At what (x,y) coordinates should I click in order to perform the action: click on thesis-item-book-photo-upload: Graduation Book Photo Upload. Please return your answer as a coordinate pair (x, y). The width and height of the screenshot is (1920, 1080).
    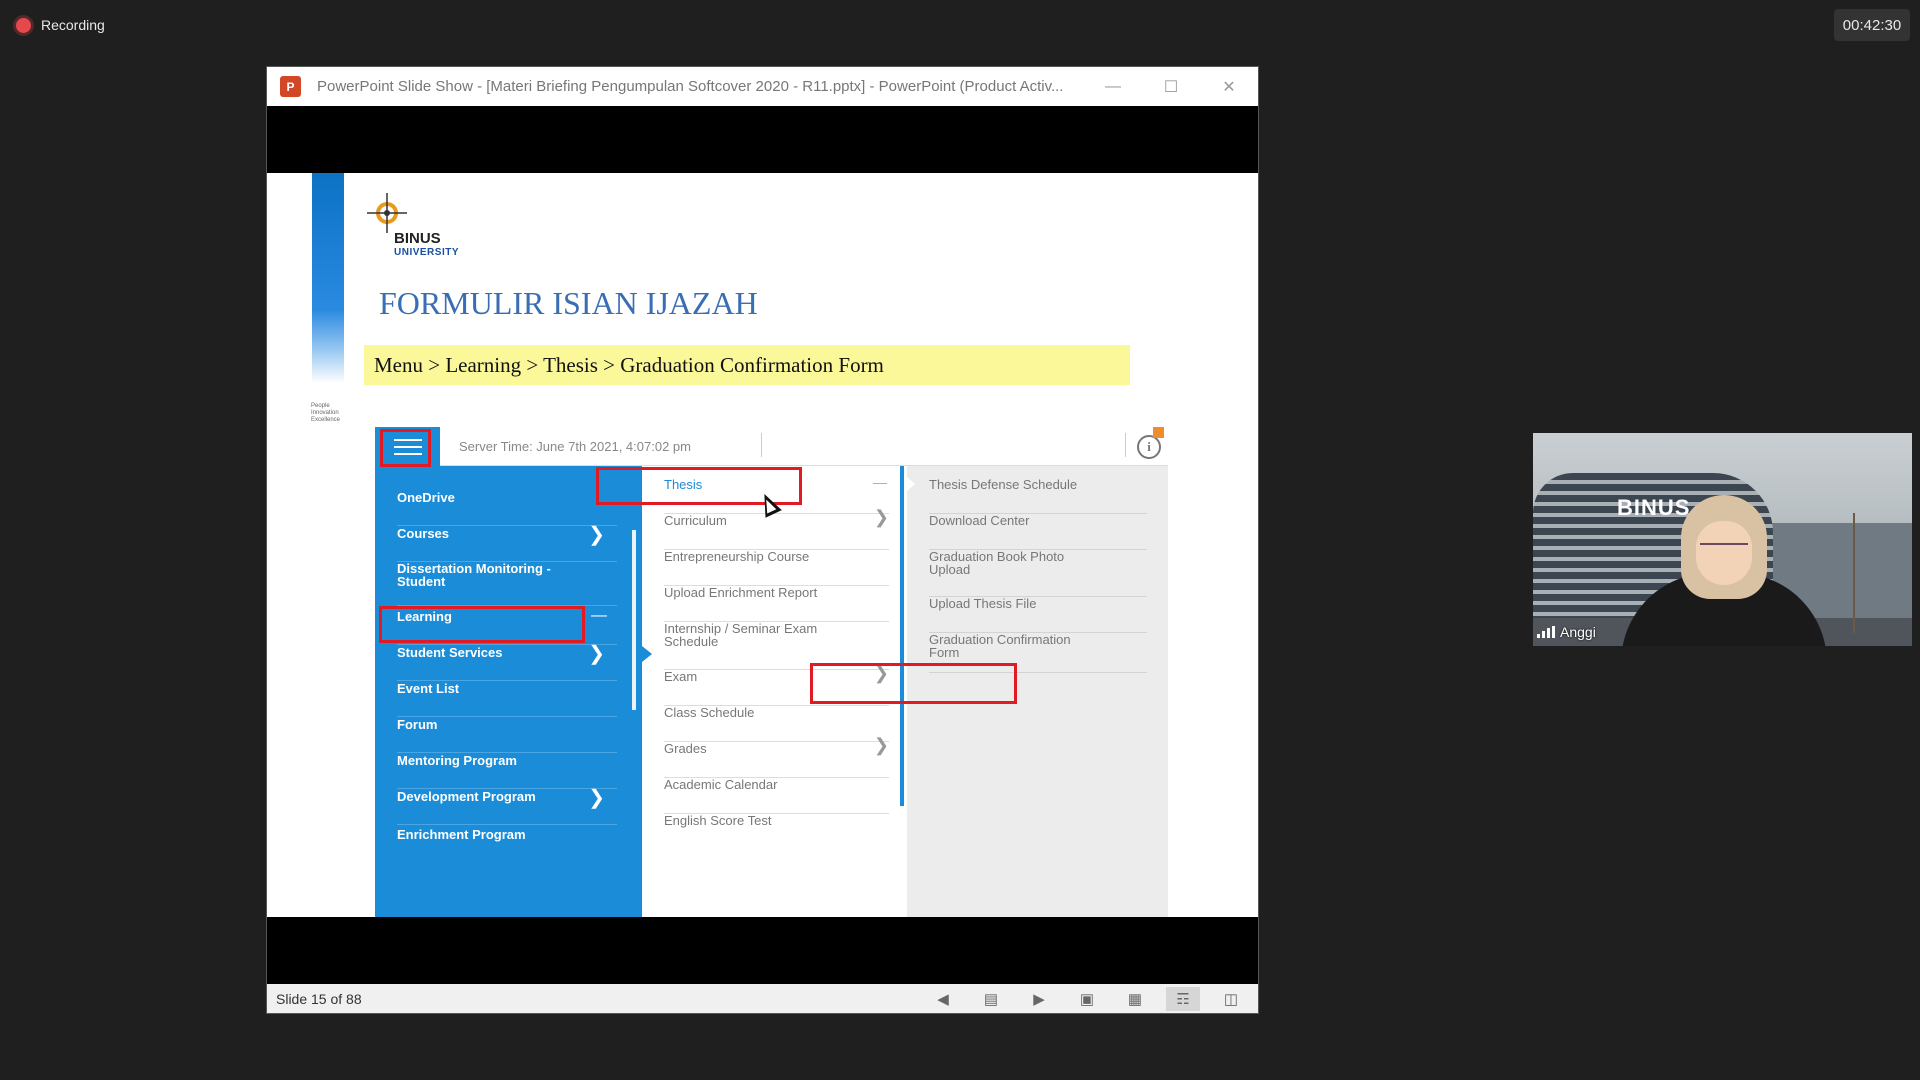
    Looking at the image, I should click on (1038, 573).